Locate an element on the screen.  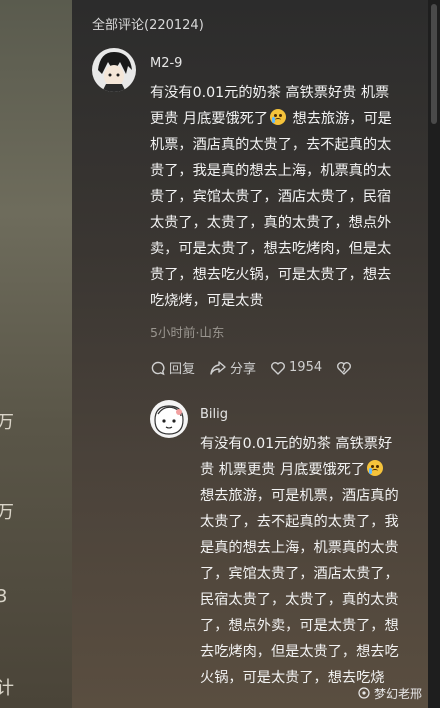
sidebar-glyph: 3 is located at coordinates (4, 596).